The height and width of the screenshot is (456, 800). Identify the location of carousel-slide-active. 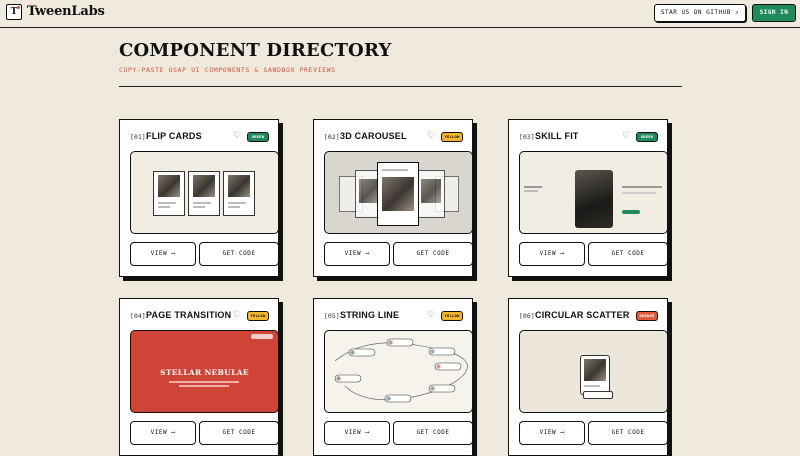
(398, 194).